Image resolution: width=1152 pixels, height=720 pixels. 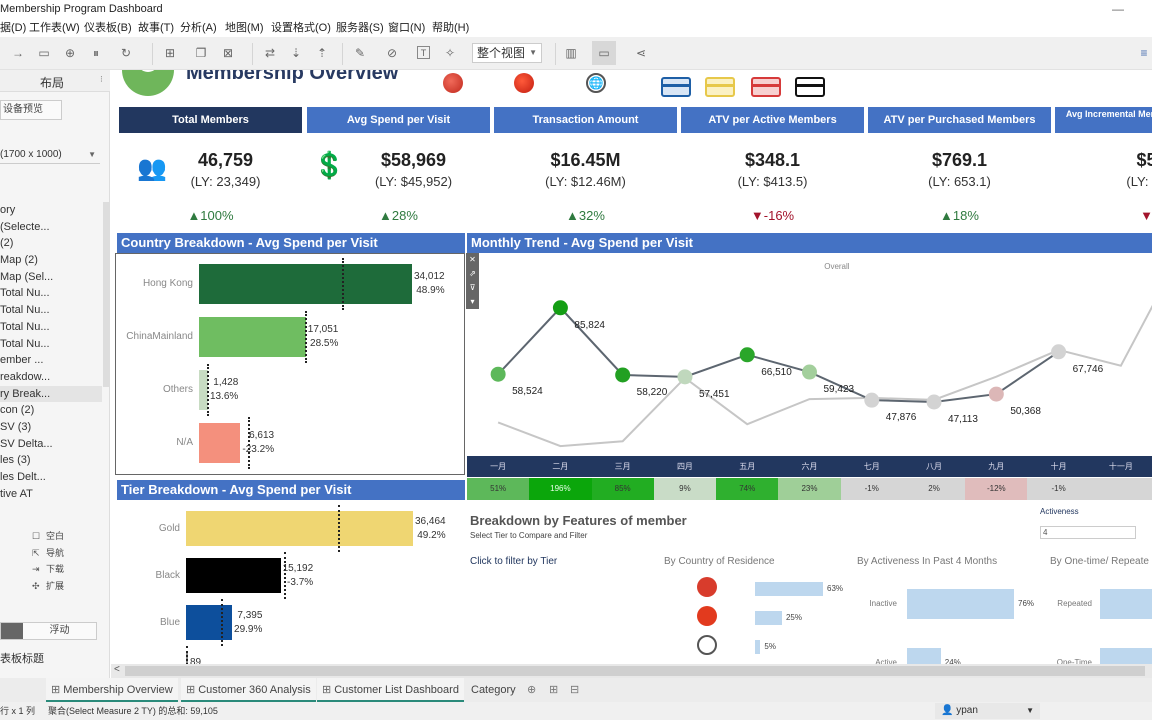 I want to click on minimize-button: —, so click(x=1118, y=9).